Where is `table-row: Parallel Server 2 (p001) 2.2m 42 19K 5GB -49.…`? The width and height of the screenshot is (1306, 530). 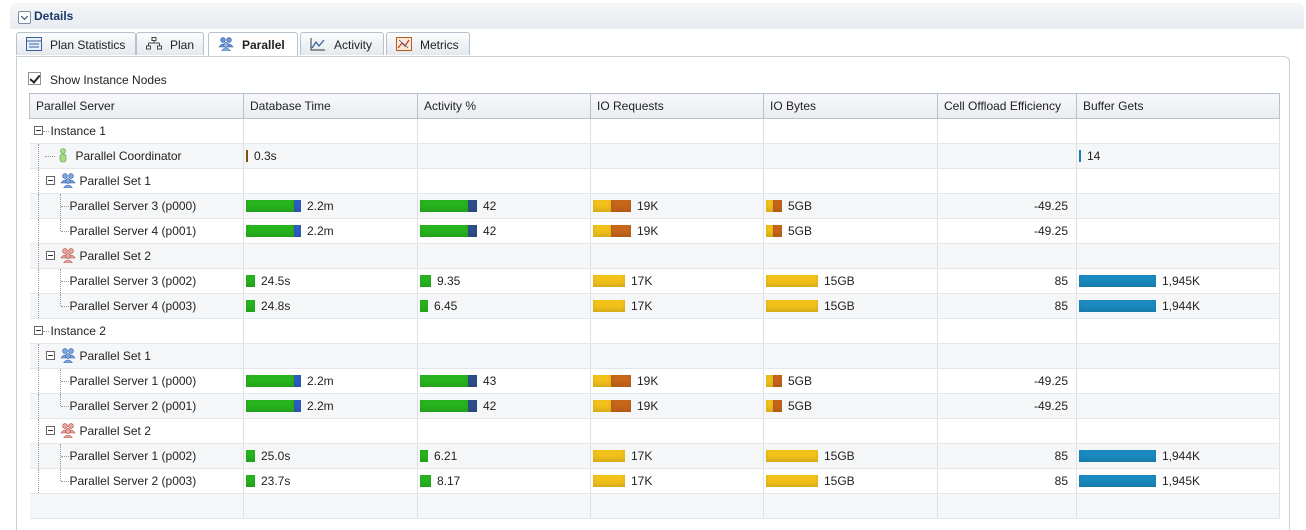 table-row: Parallel Server 2 (p001) 2.2m 42 19K 5GB -49.… is located at coordinates (654, 406).